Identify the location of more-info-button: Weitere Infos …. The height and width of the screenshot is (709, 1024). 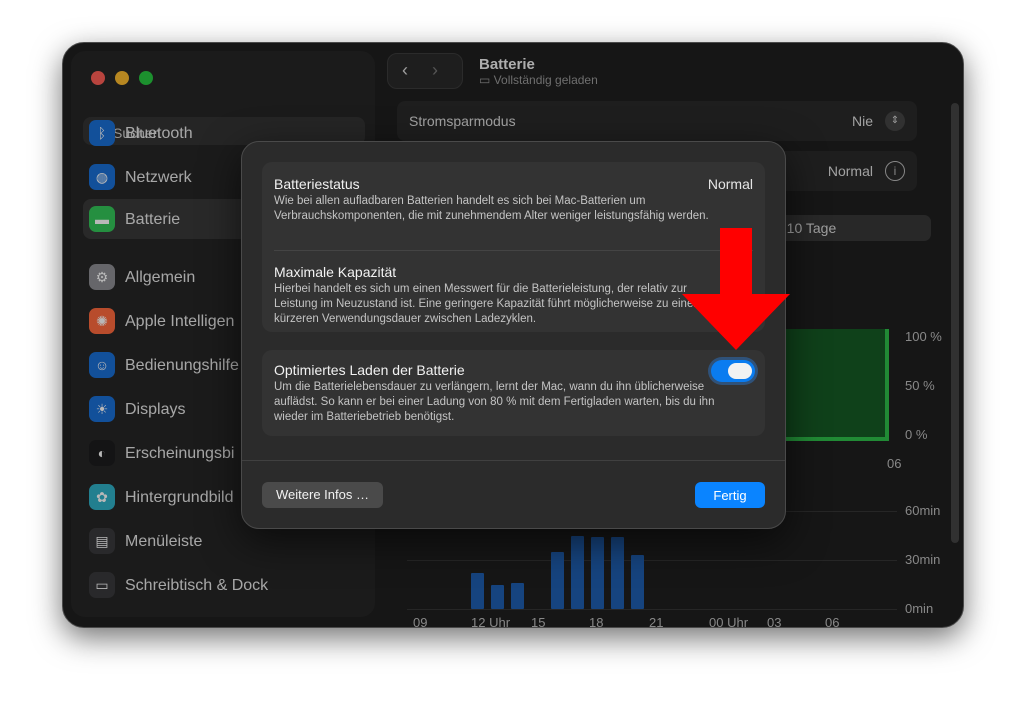
(322, 495).